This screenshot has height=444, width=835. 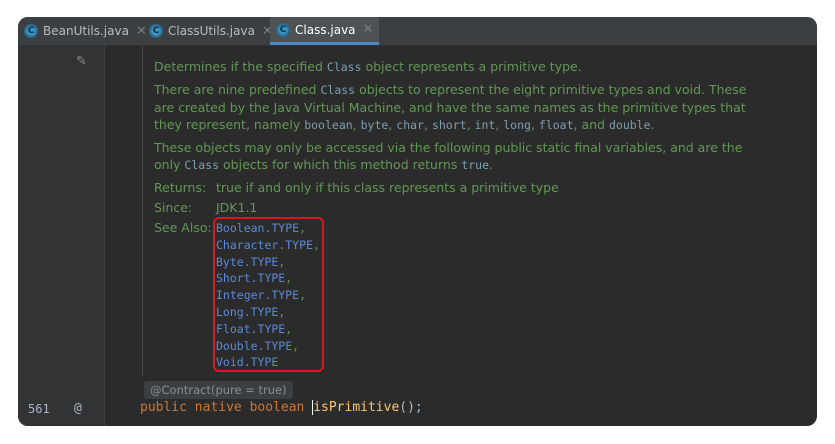 What do you see at coordinates (237, 207) in the screenshot?
I see `since-value: JDK1.1` at bounding box center [237, 207].